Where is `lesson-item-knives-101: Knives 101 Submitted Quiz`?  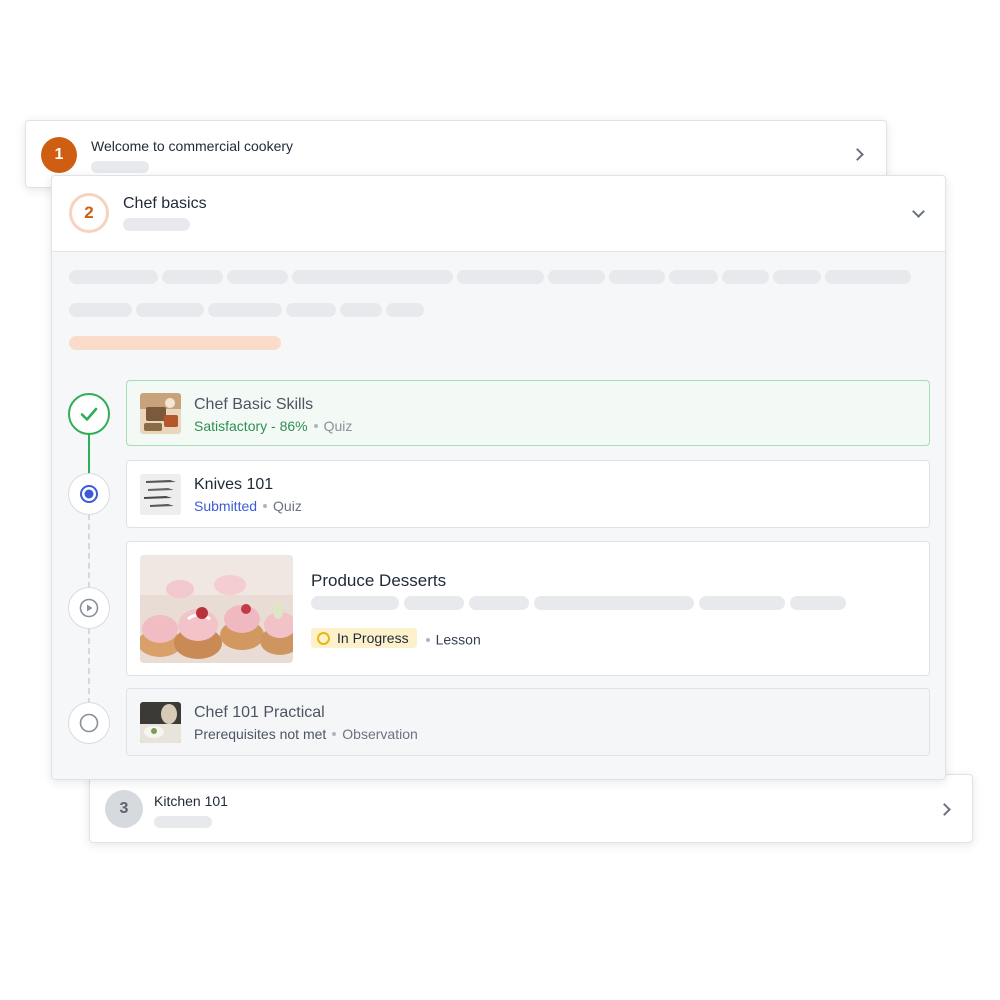
lesson-item-knives-101: Knives 101 Submitted Quiz is located at coordinates (528, 494).